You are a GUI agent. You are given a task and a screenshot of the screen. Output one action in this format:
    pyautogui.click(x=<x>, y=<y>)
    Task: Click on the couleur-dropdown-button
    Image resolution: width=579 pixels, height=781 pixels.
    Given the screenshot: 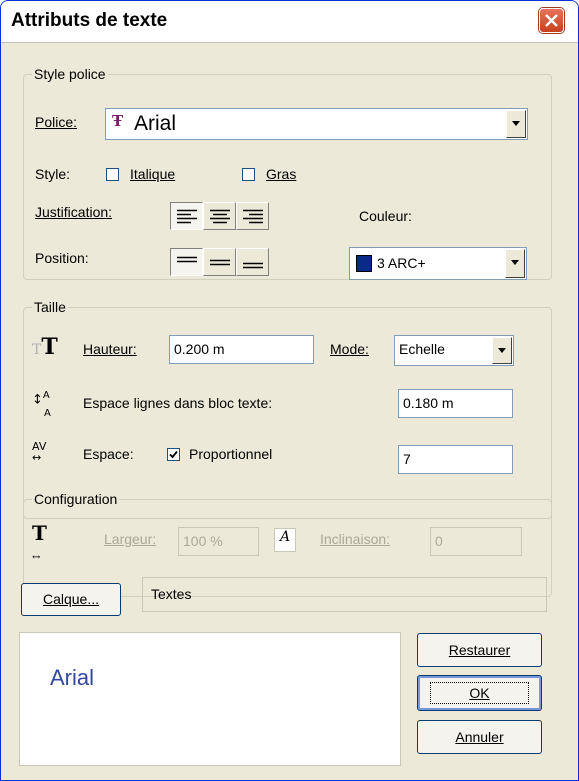 What is the action you would take?
    pyautogui.click(x=515, y=263)
    